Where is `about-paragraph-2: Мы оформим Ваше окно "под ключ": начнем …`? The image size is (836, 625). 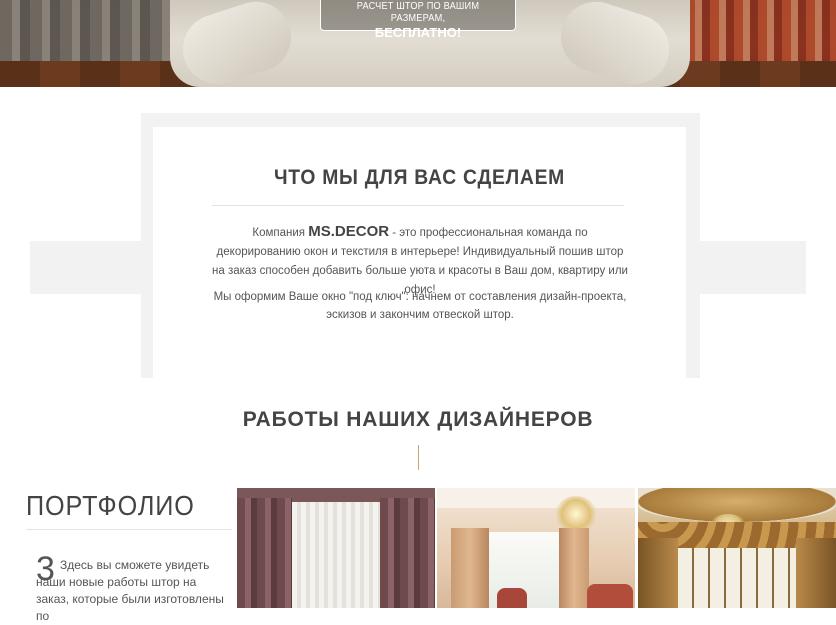
about-paragraph-2: Мы оформим Ваше окно "под ключ": начнем … is located at coordinates (420, 306).